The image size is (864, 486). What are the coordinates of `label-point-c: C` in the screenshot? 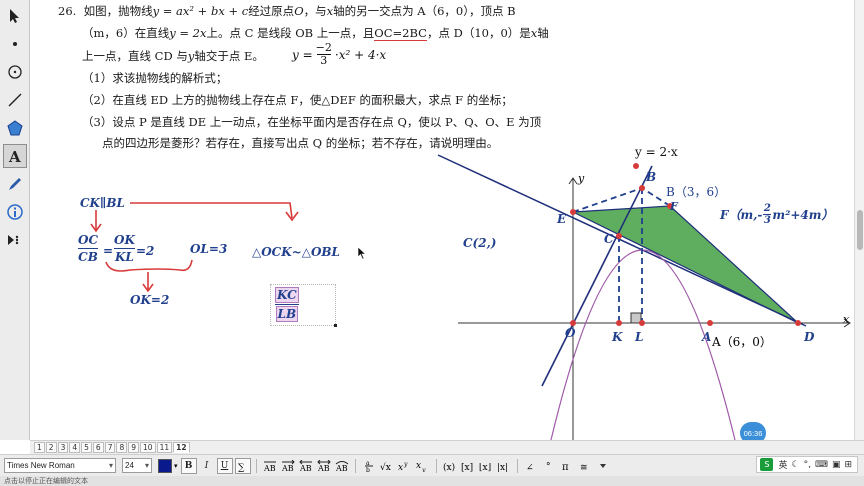 It's located at (609, 239).